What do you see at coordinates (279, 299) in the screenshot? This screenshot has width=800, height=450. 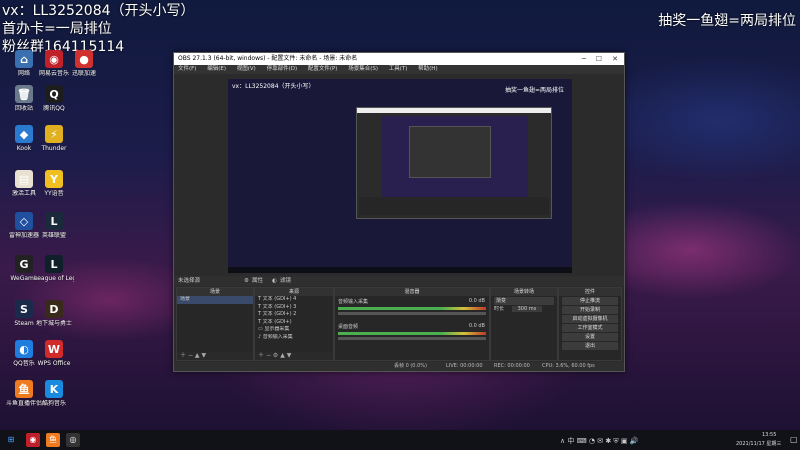 I see `source-item-label: 文本 (GDI+) 4` at bounding box center [279, 299].